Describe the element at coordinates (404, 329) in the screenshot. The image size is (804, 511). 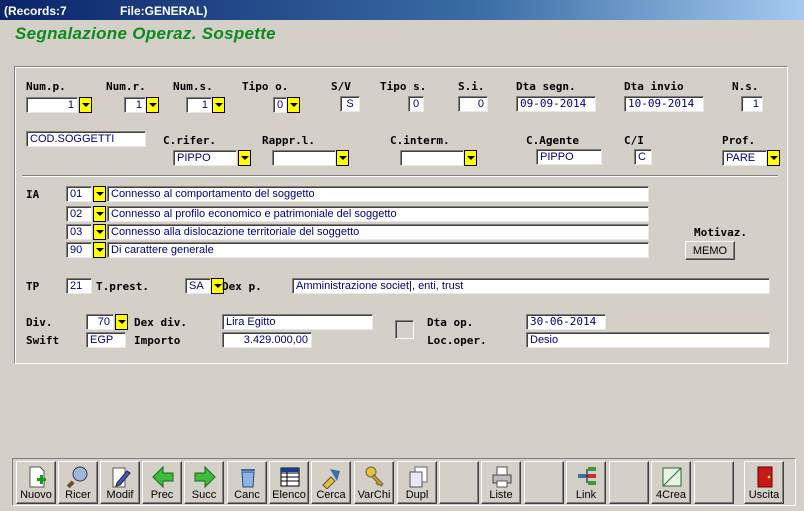
I see `checkbox` at that location.